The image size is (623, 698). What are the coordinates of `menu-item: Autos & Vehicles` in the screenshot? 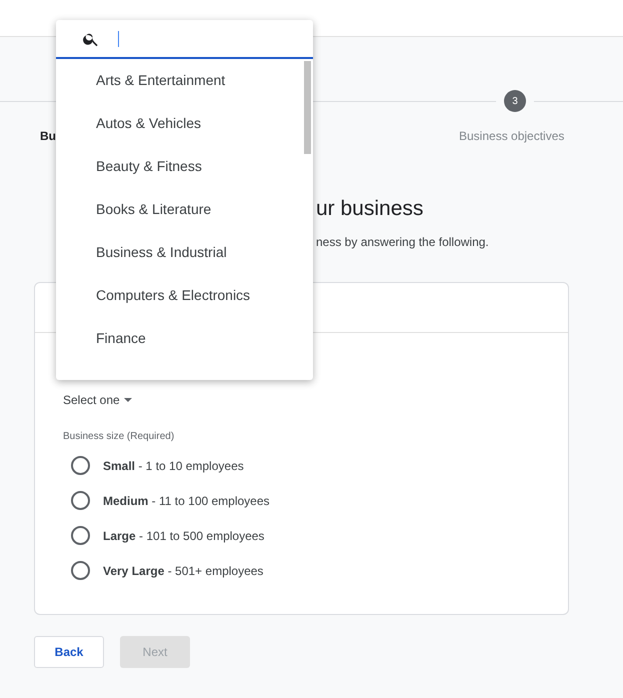 It's located at (184, 123).